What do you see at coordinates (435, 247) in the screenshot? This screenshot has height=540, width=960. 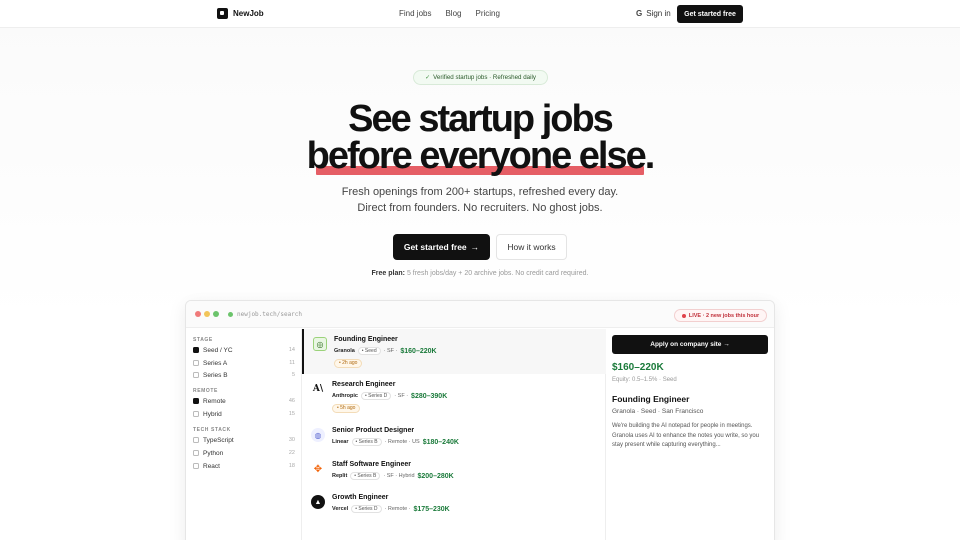 I see `get-started-label: Get started free` at bounding box center [435, 247].